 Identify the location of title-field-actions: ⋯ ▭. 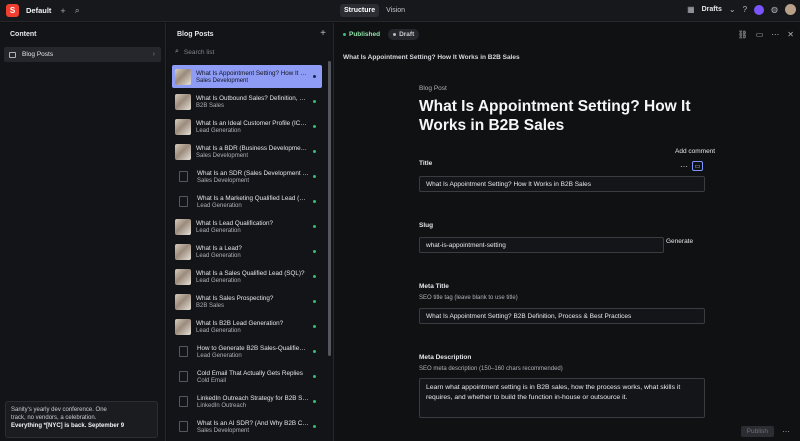
(691, 166).